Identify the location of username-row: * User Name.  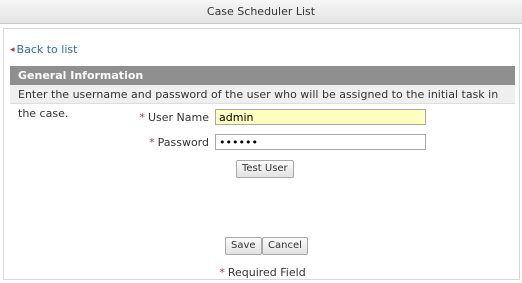
(262, 118).